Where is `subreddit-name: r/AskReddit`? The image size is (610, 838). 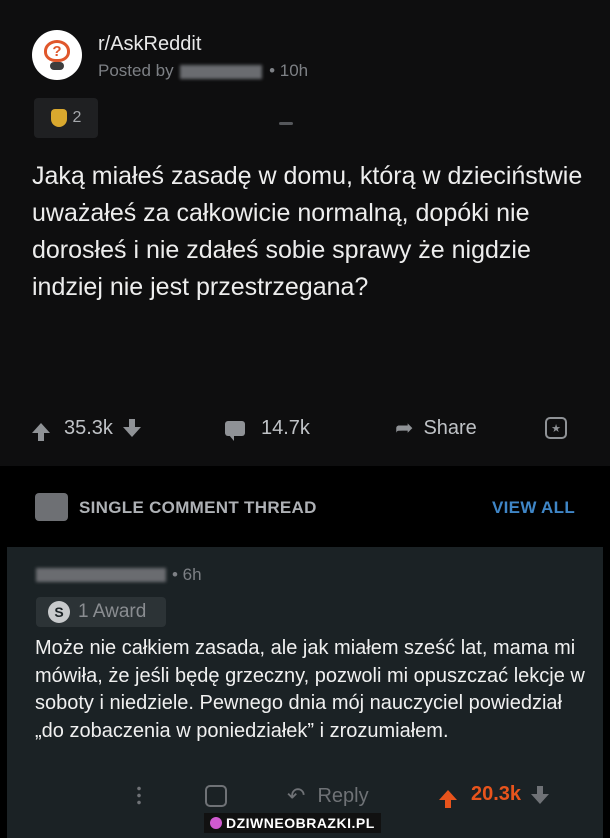 subreddit-name: r/AskReddit is located at coordinates (149, 44).